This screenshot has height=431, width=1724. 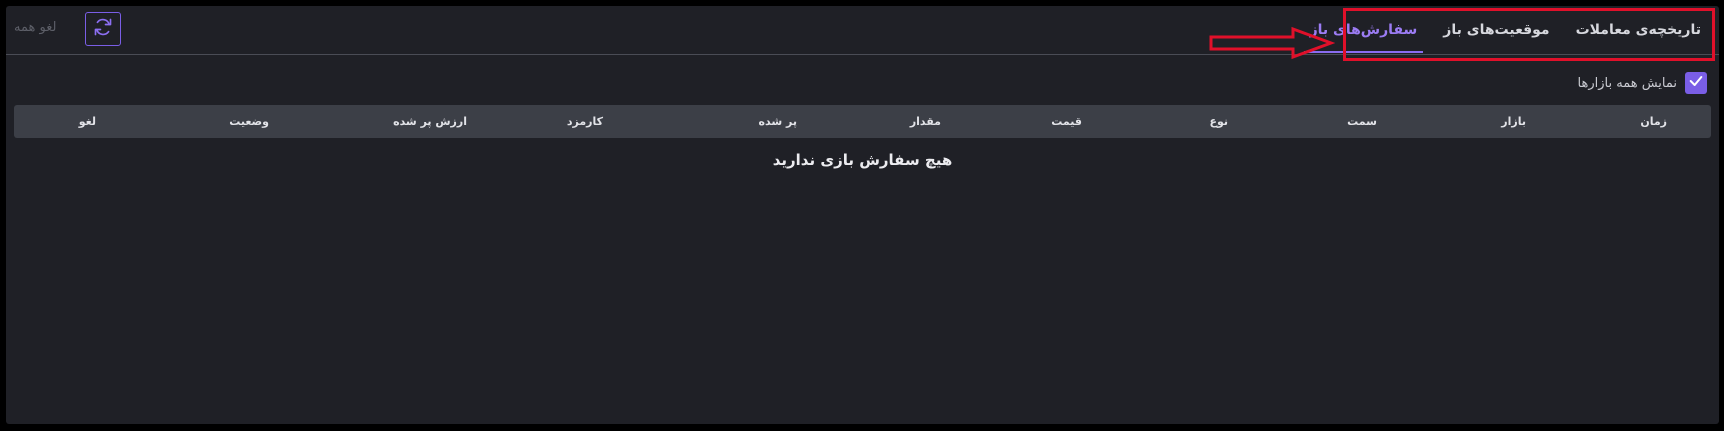 I want to click on column-header-amount: مقدار, so click(x=925, y=121).